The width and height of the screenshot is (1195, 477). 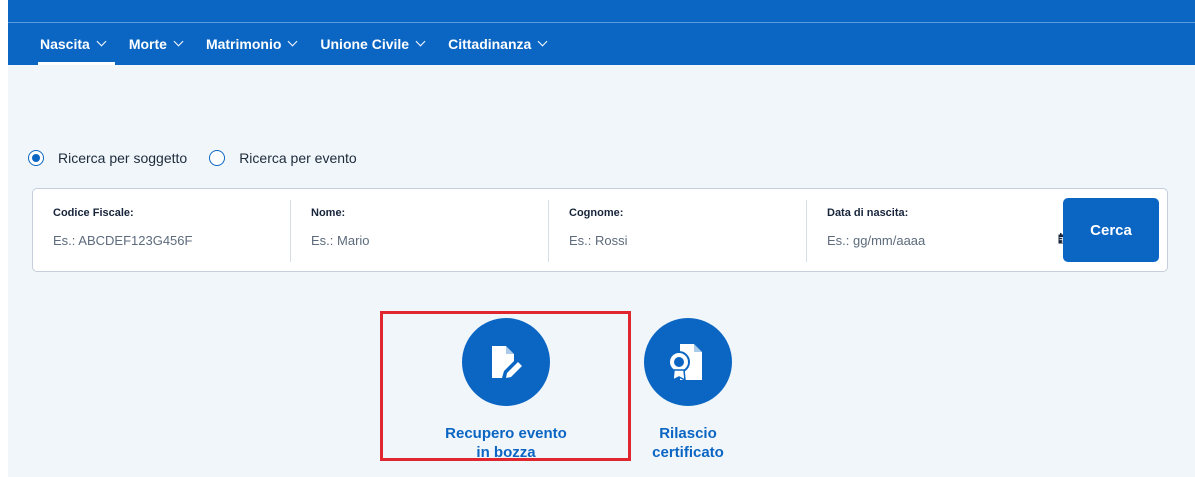 I want to click on action-caption: Recupero evento in bozza, so click(x=506, y=443).